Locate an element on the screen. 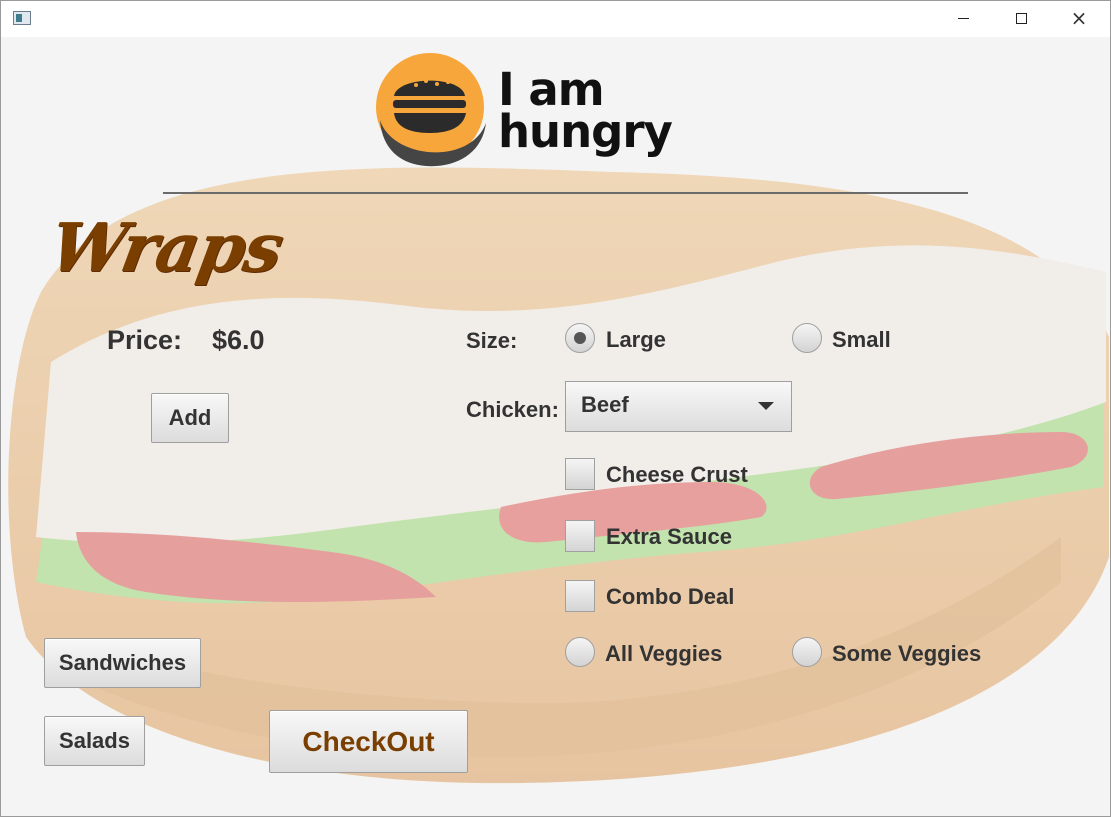  combo-deal-checkbox is located at coordinates (580, 596).